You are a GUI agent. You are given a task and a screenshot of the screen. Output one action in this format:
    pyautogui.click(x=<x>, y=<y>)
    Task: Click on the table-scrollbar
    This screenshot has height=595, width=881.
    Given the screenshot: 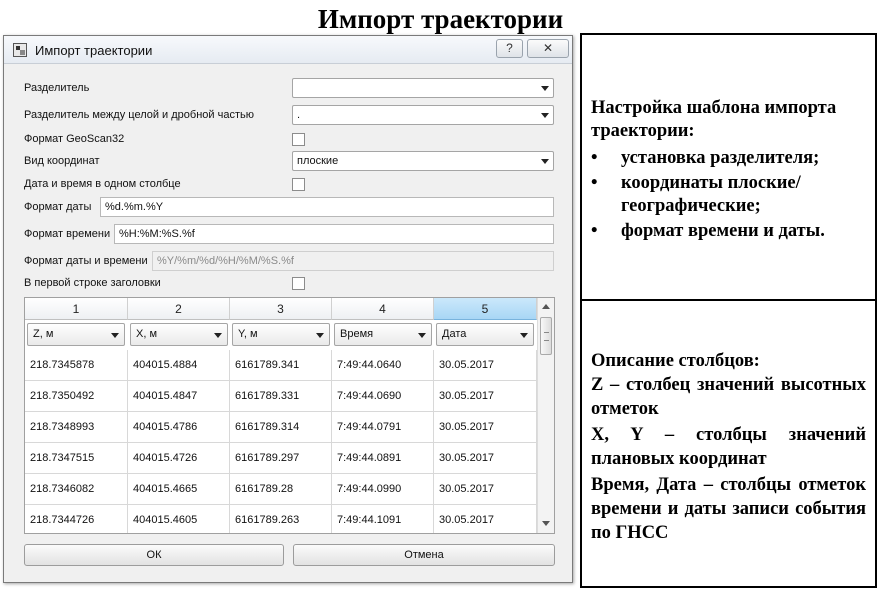 What is the action you would take?
    pyautogui.click(x=545, y=415)
    